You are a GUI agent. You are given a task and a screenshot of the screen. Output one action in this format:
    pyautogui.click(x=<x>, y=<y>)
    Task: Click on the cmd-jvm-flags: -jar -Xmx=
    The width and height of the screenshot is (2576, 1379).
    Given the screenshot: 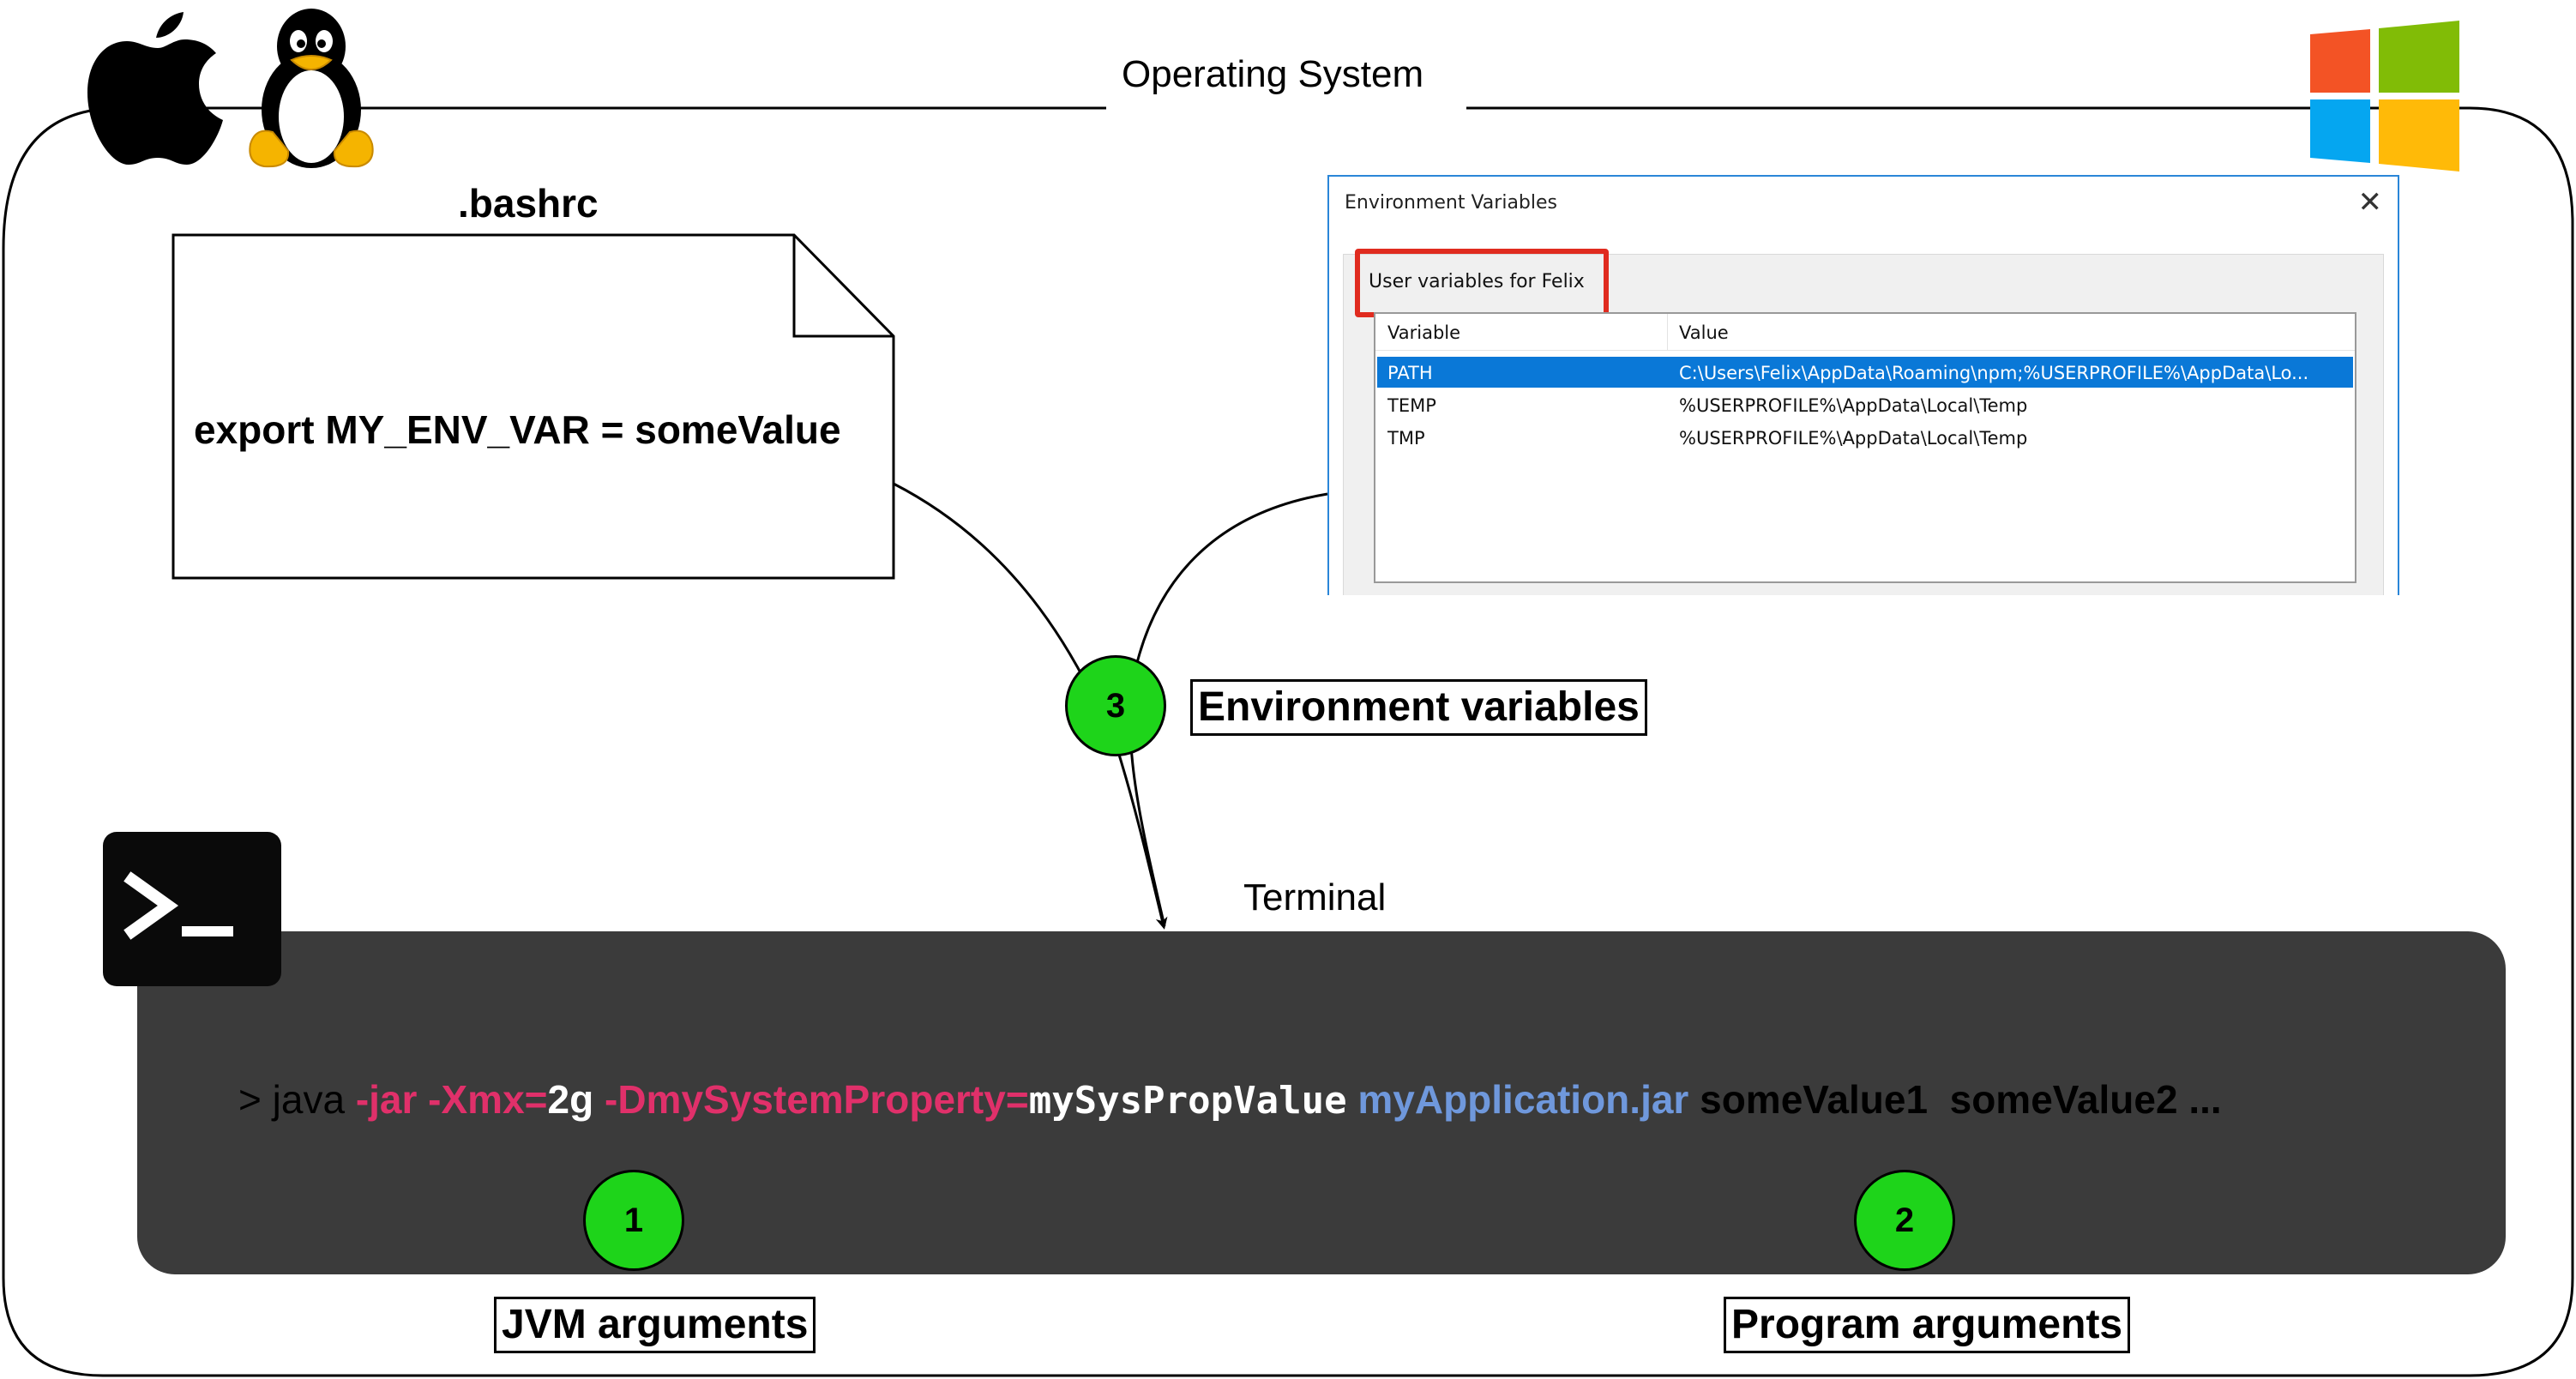 What is the action you would take?
    pyautogui.click(x=452, y=1099)
    